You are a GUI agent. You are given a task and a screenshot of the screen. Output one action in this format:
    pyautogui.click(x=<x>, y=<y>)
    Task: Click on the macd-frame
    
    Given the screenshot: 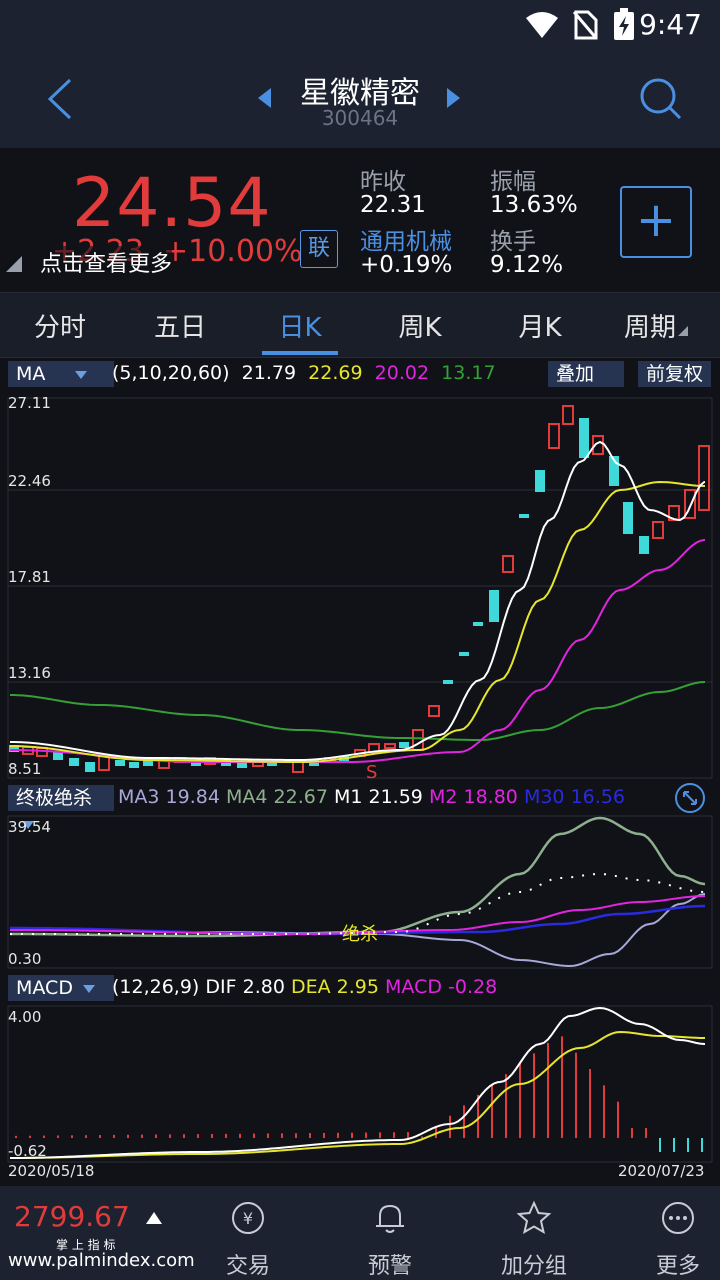 What is the action you would take?
    pyautogui.click(x=360, y=1084)
    